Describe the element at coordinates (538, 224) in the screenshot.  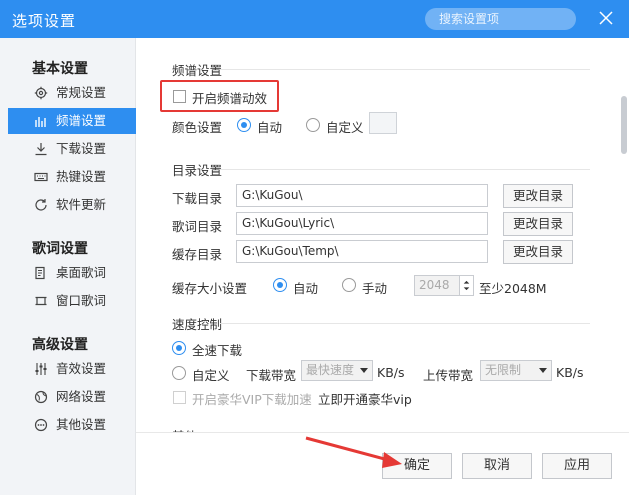
I see `change-lyrics-dir-button: 更改目录` at that location.